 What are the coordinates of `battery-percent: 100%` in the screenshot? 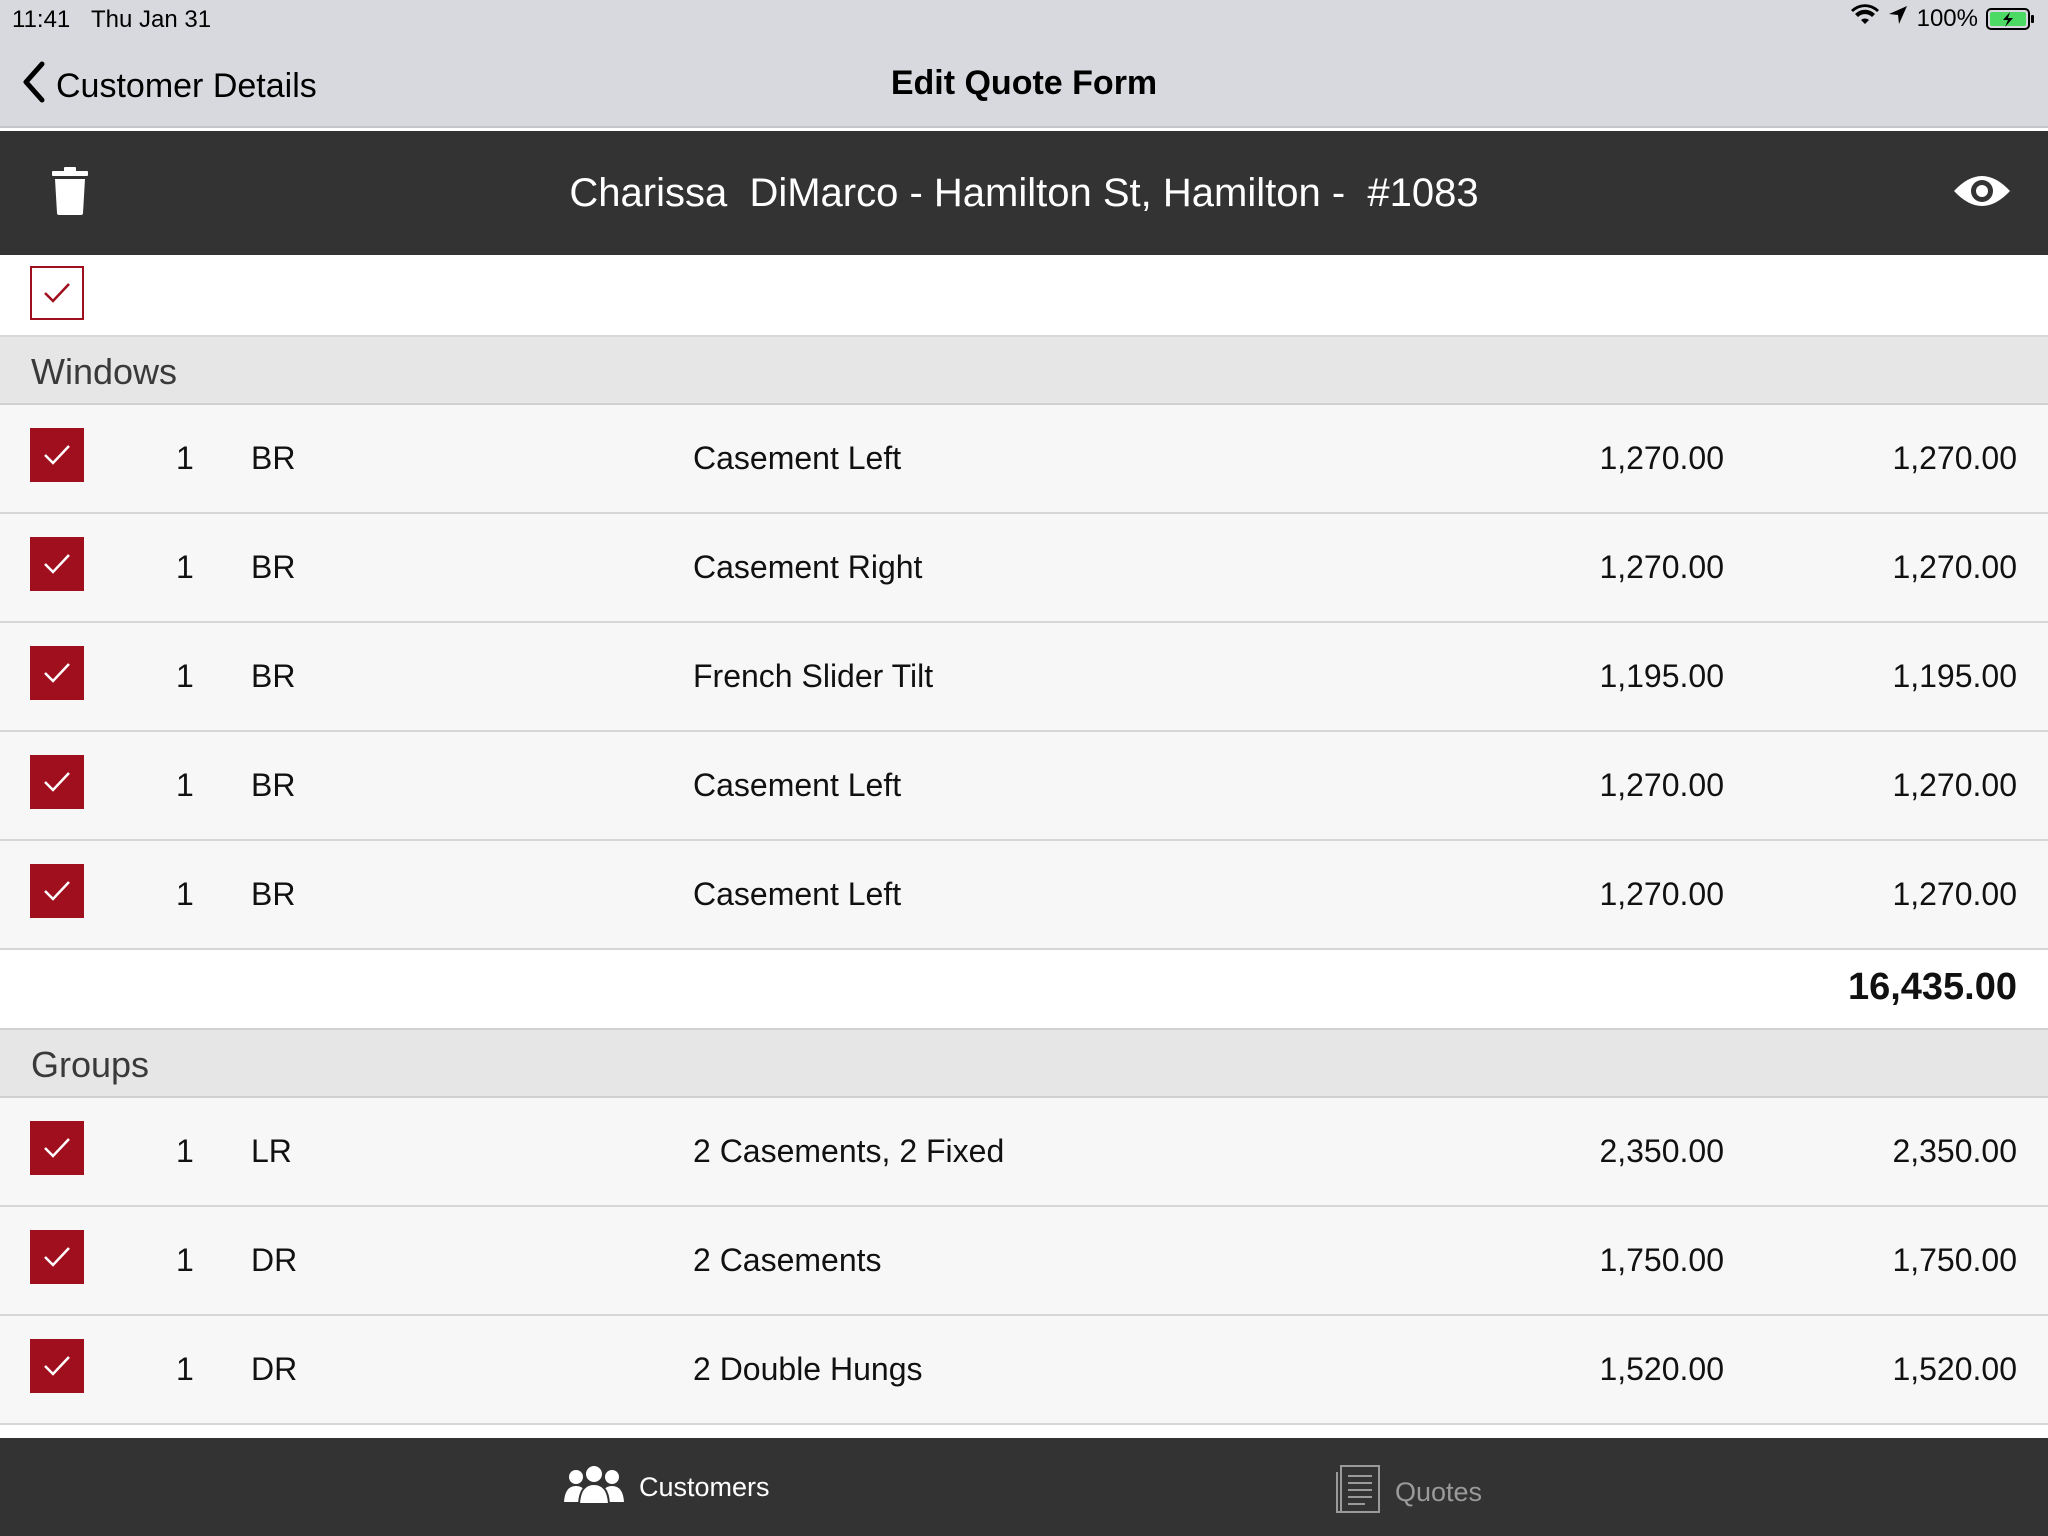 It's located at (1947, 18).